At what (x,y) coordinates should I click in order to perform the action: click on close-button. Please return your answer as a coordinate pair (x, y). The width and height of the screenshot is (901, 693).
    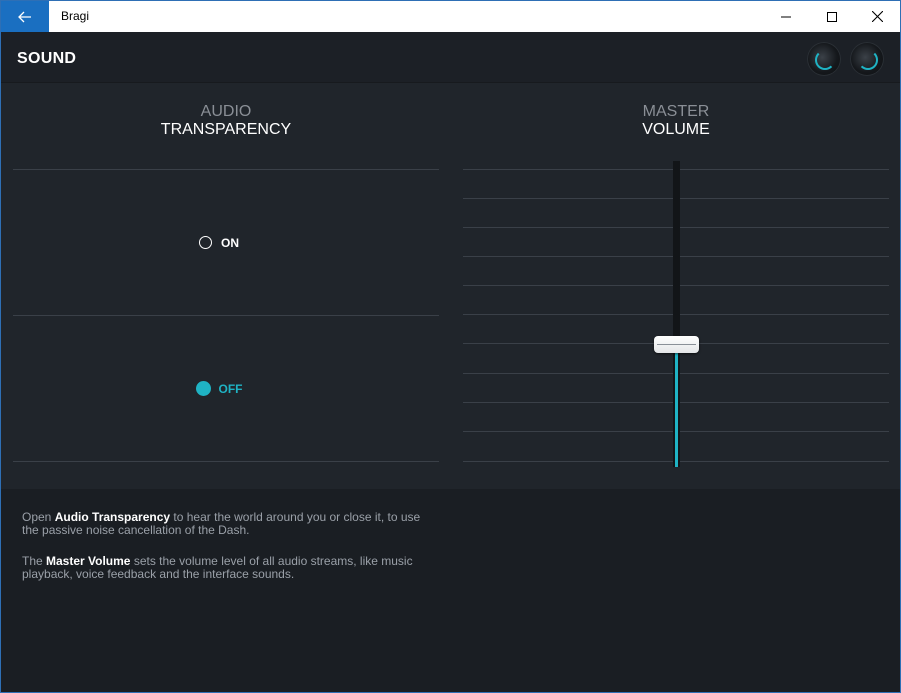
    Looking at the image, I should click on (877, 16).